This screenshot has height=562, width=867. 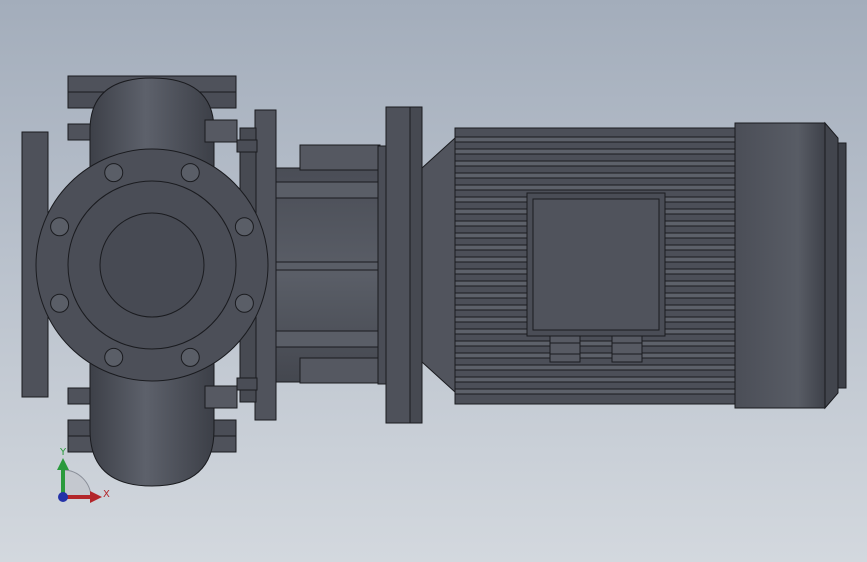 I want to click on coordinate-triad: Y X, so click(x=83, y=475).